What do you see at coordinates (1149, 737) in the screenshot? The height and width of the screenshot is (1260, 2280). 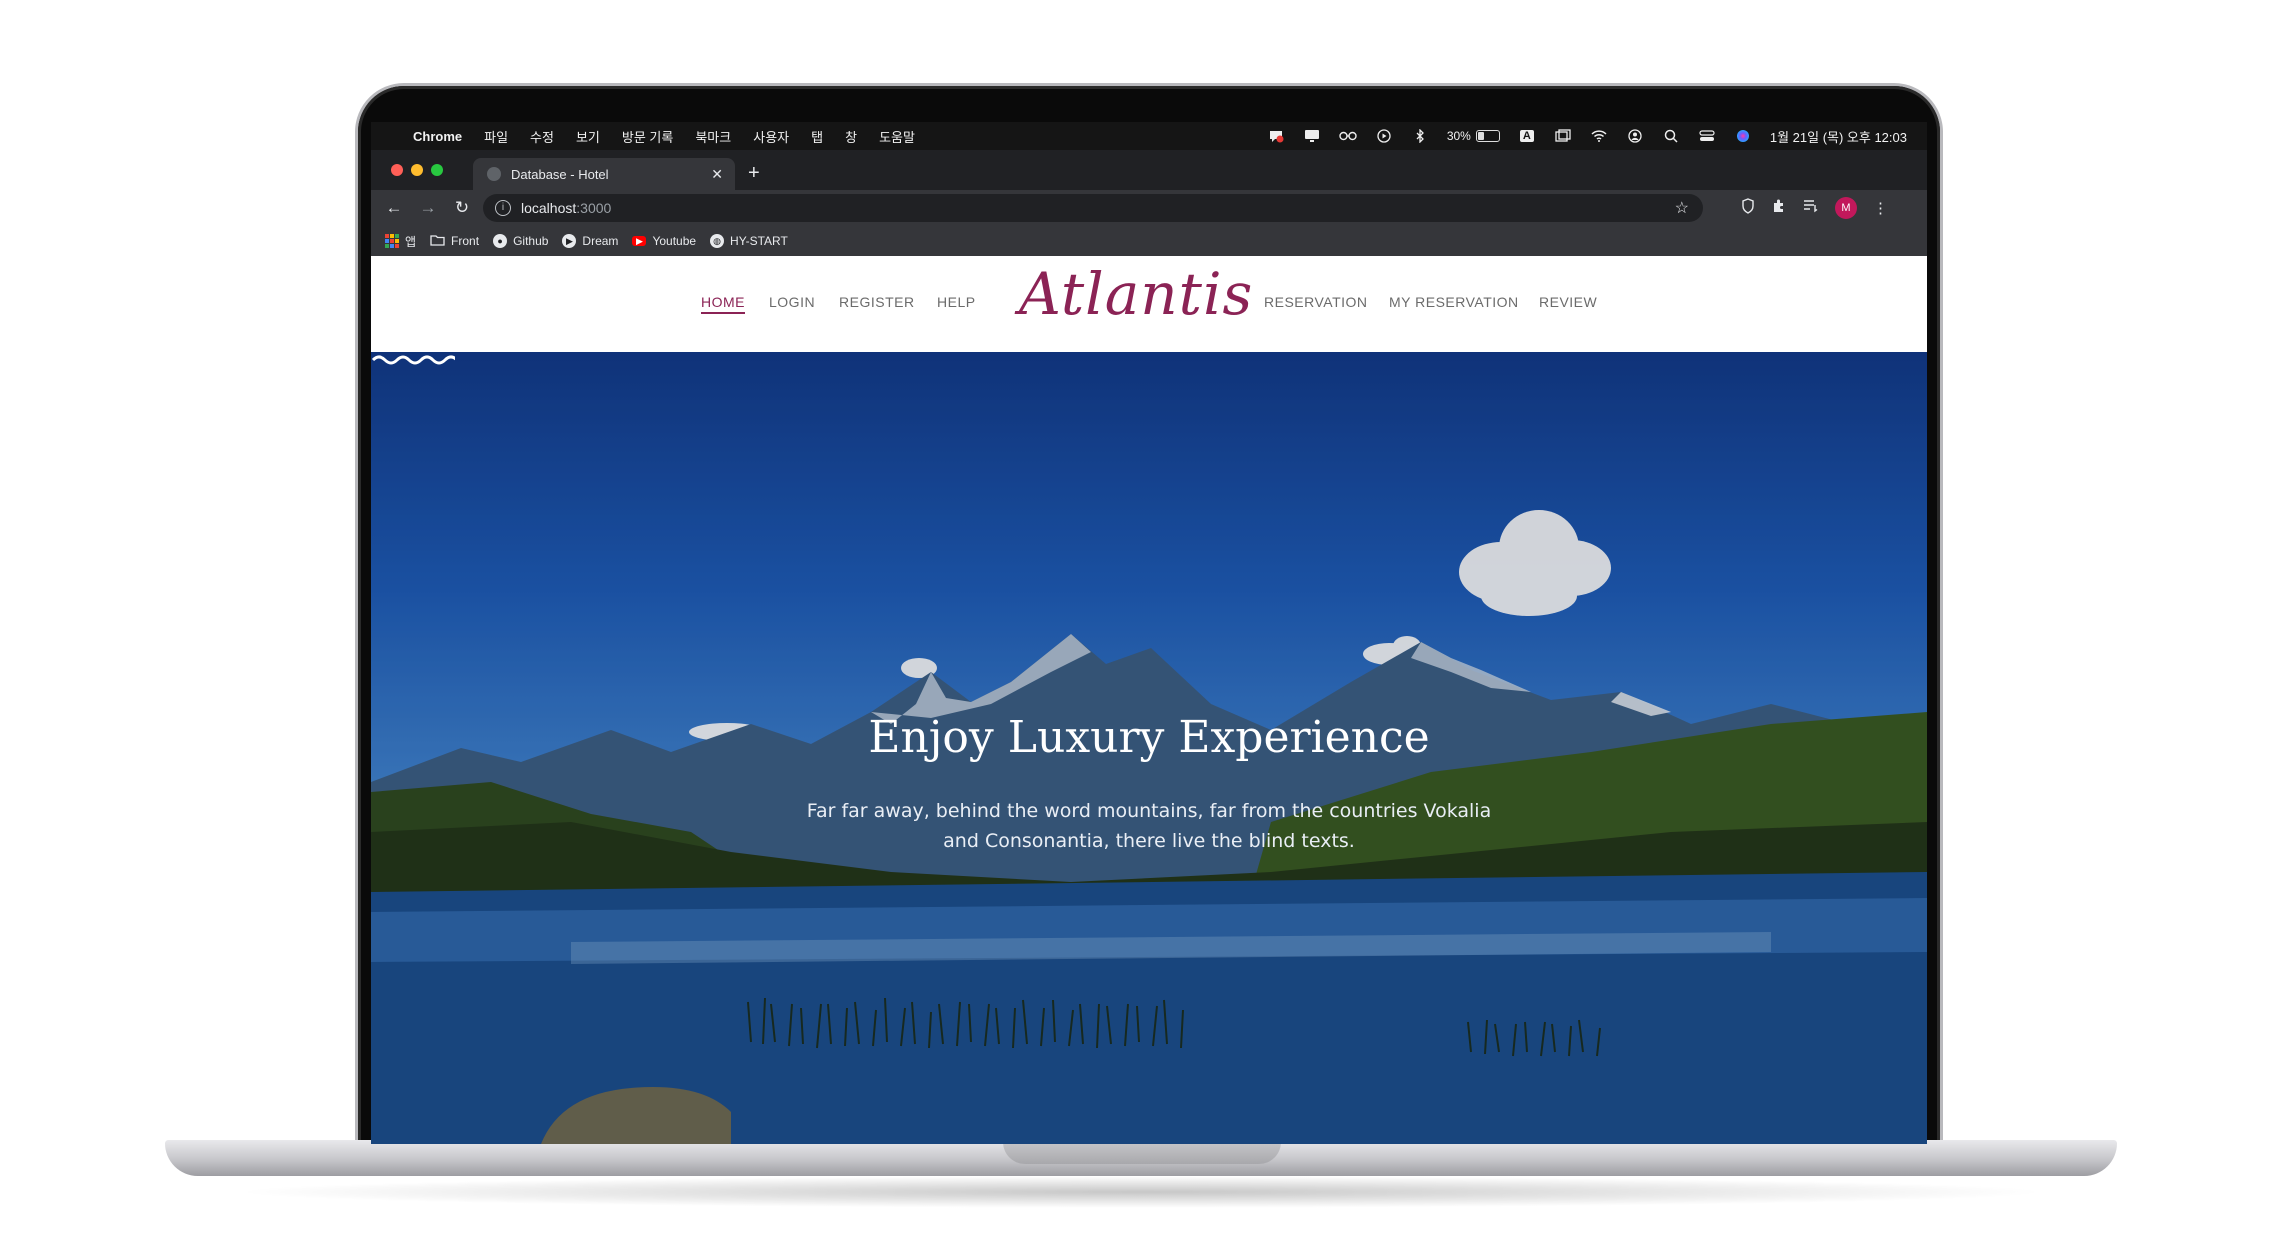 I see `hero-title: Enjoy Luxury Experience` at bounding box center [1149, 737].